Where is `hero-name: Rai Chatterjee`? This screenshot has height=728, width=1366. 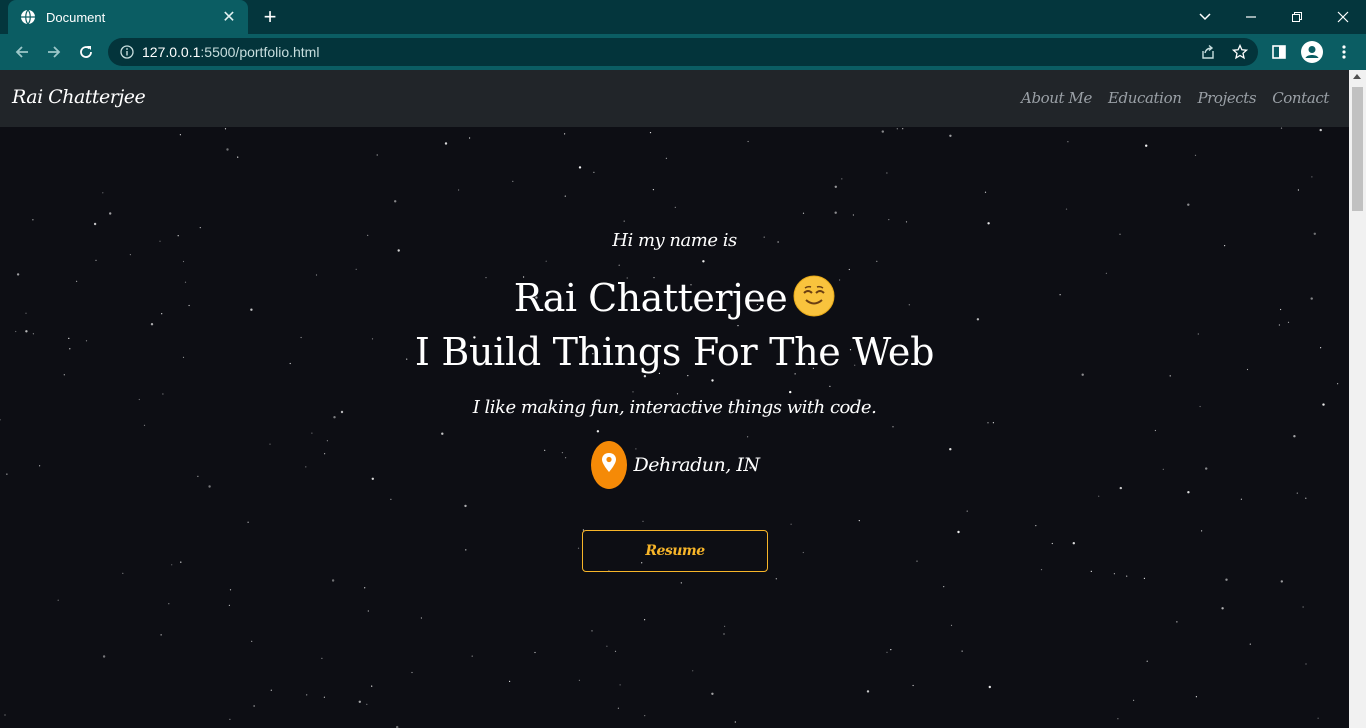 hero-name: Rai Chatterjee is located at coordinates (674, 297).